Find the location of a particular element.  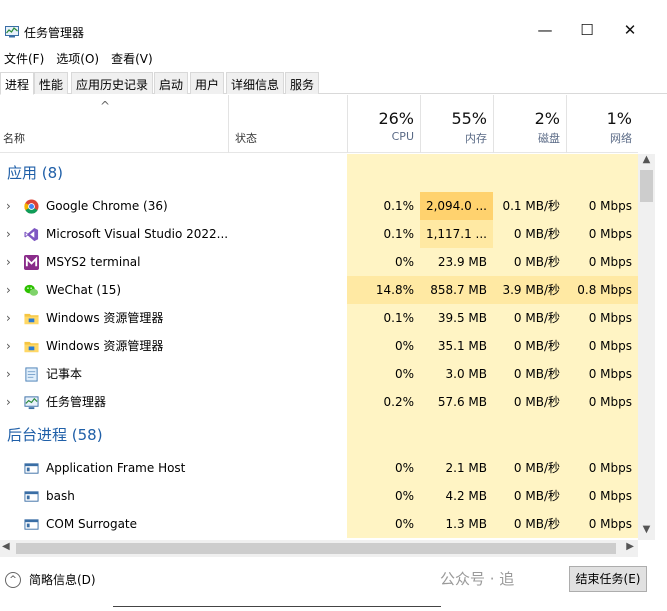

memory-value: 23.9 MB is located at coordinates (462, 262).